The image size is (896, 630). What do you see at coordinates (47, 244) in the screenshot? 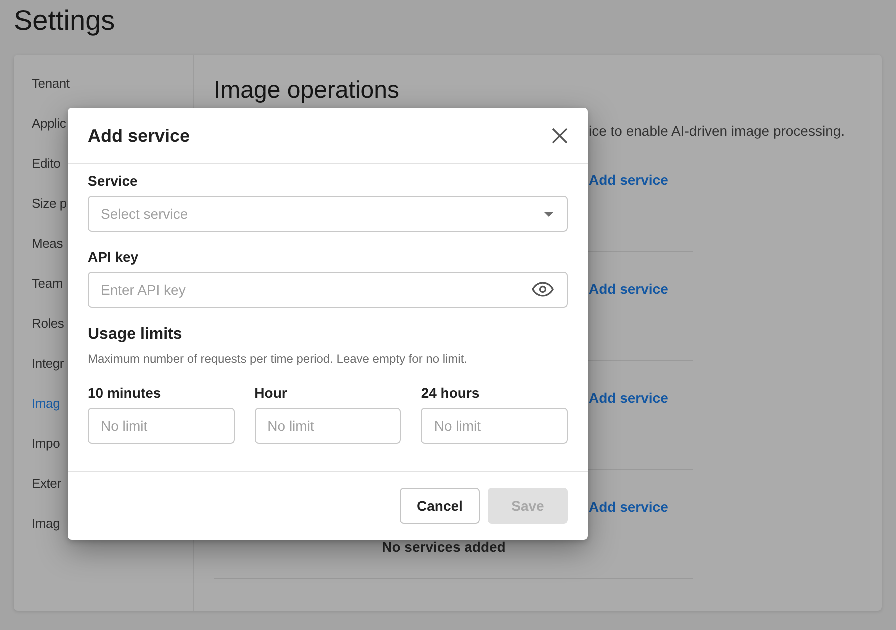
I see `sidebar-item: Meas` at bounding box center [47, 244].